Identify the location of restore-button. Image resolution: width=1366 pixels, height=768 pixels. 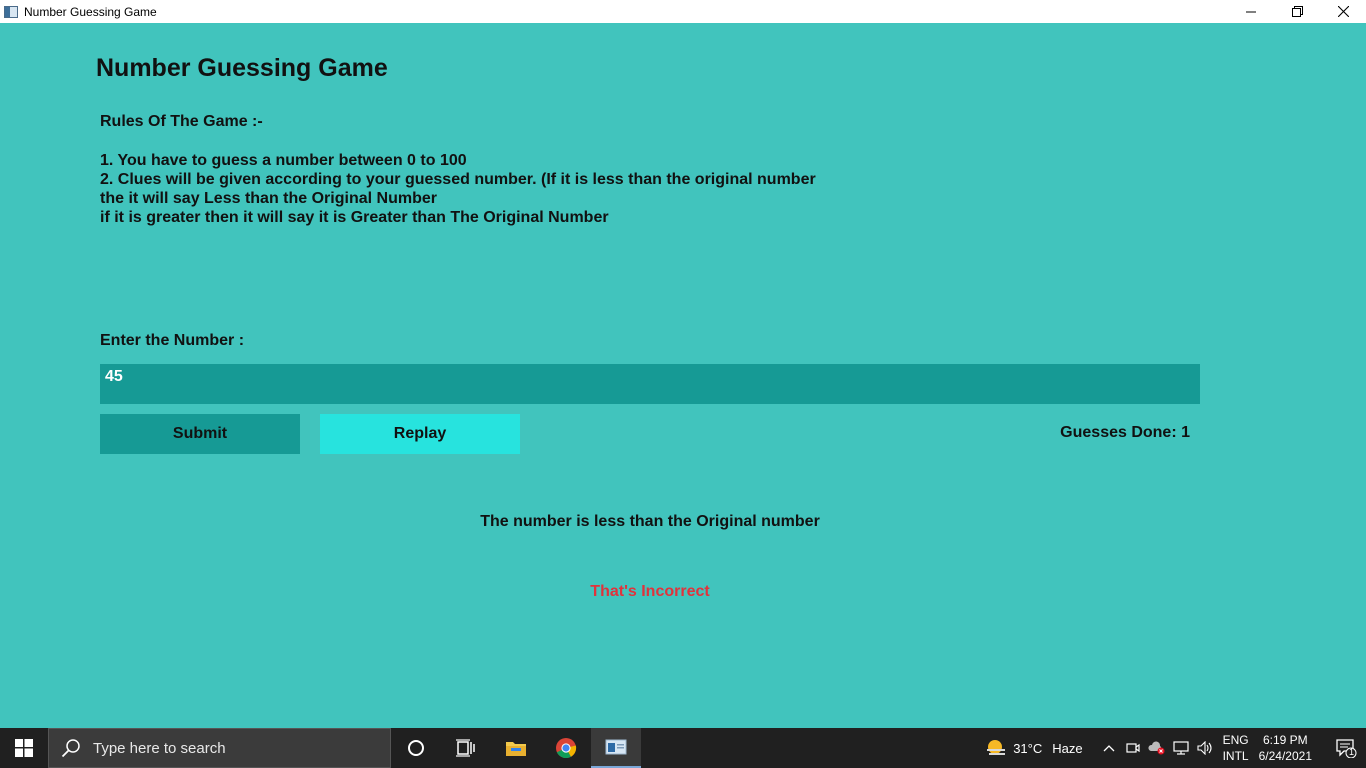
(1297, 11).